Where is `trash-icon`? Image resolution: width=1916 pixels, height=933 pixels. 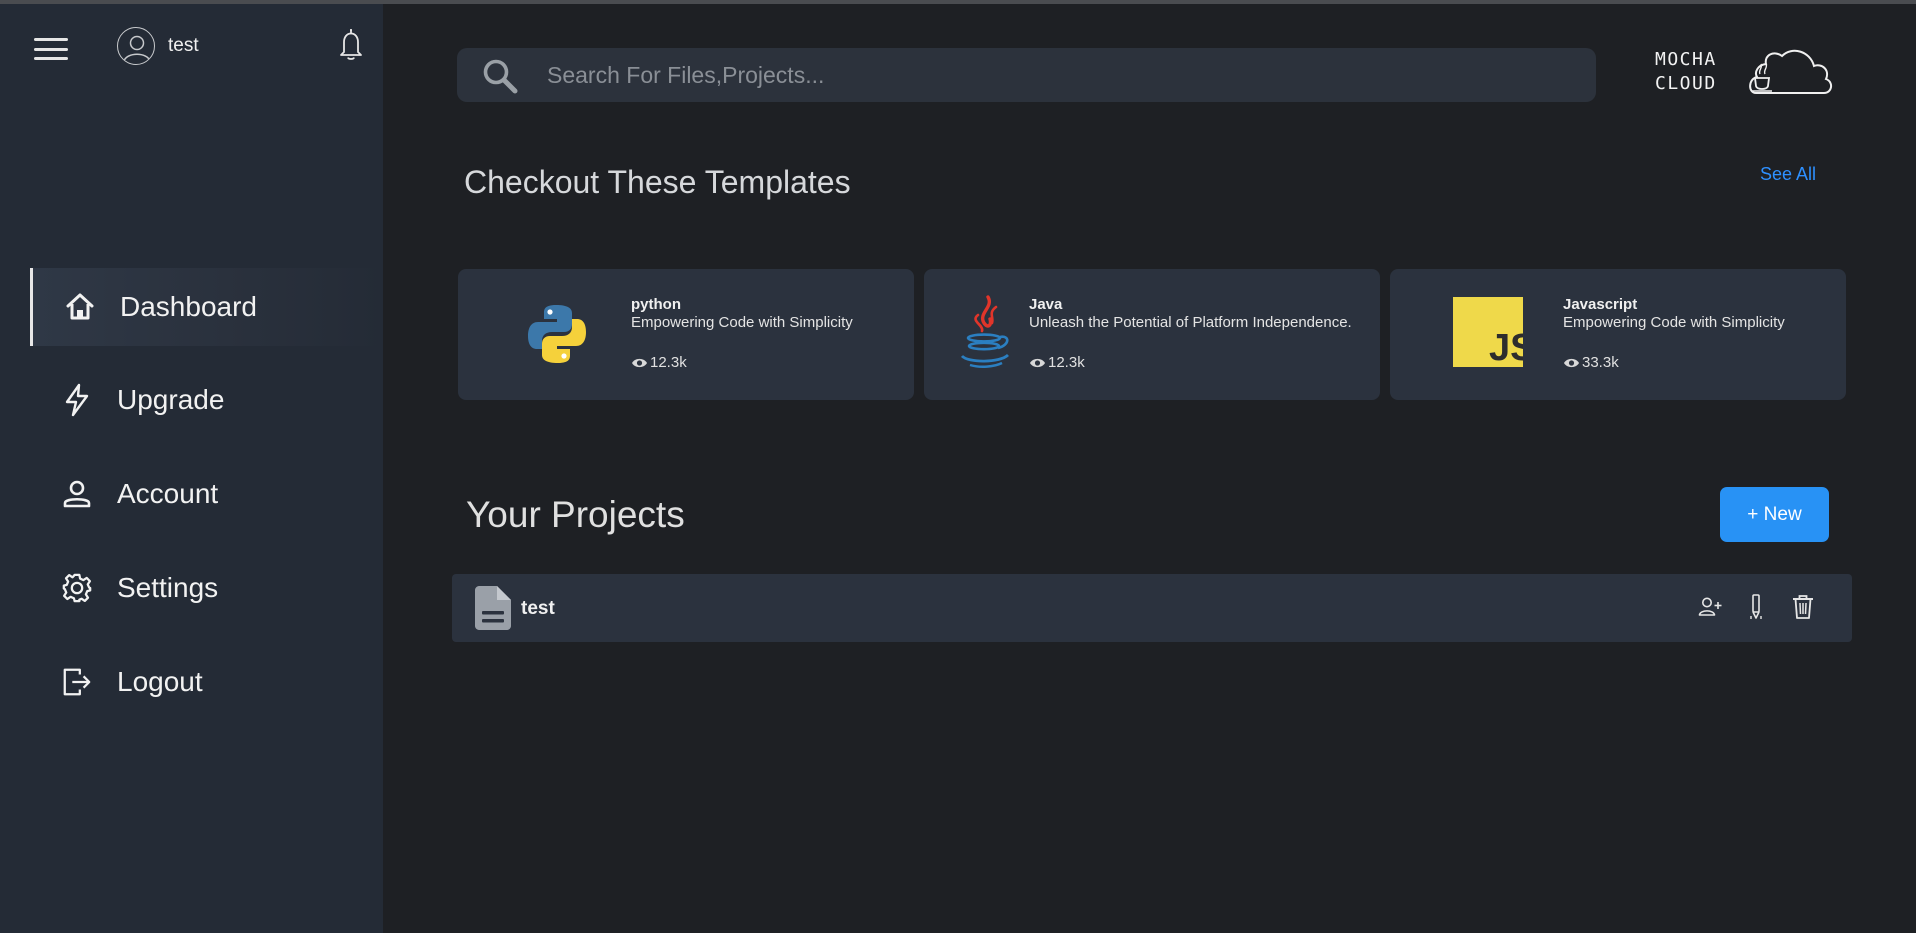 trash-icon is located at coordinates (1803, 607).